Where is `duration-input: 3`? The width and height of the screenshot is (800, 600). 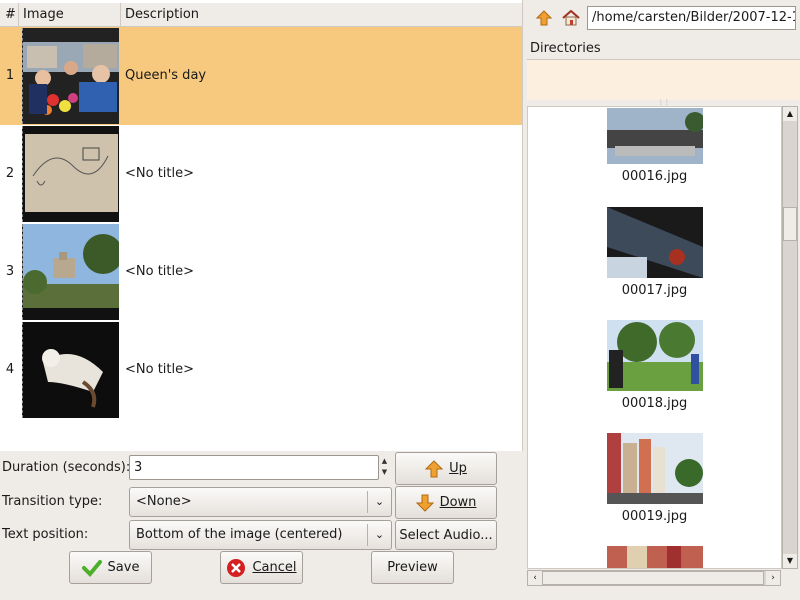
duration-input: 3 is located at coordinates (254, 467).